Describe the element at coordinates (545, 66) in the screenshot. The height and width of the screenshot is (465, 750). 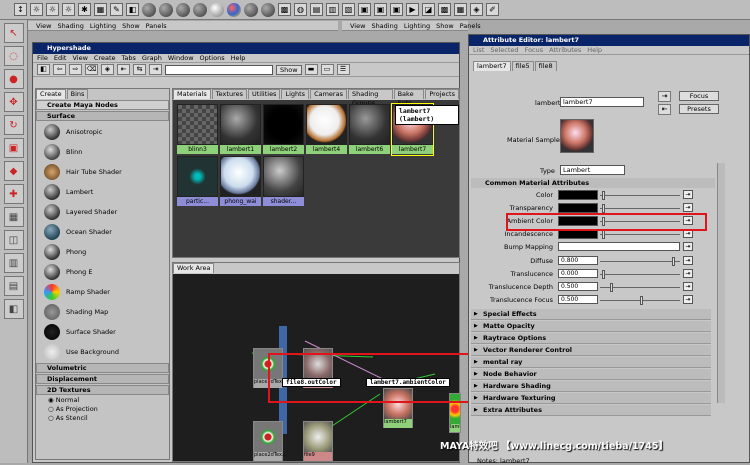
I see `tab-file8: file8` at that location.